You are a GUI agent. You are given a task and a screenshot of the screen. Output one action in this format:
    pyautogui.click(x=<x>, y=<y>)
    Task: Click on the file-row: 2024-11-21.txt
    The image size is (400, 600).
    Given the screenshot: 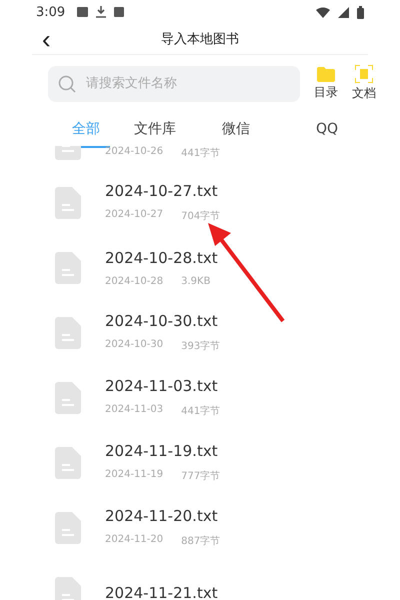 What is the action you would take?
    pyautogui.click(x=200, y=580)
    